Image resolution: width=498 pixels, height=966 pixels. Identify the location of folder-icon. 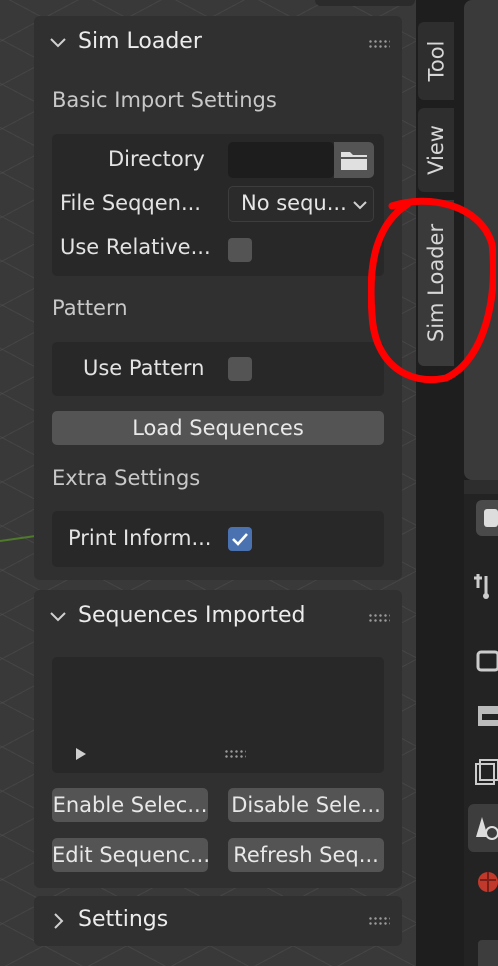
(354, 161).